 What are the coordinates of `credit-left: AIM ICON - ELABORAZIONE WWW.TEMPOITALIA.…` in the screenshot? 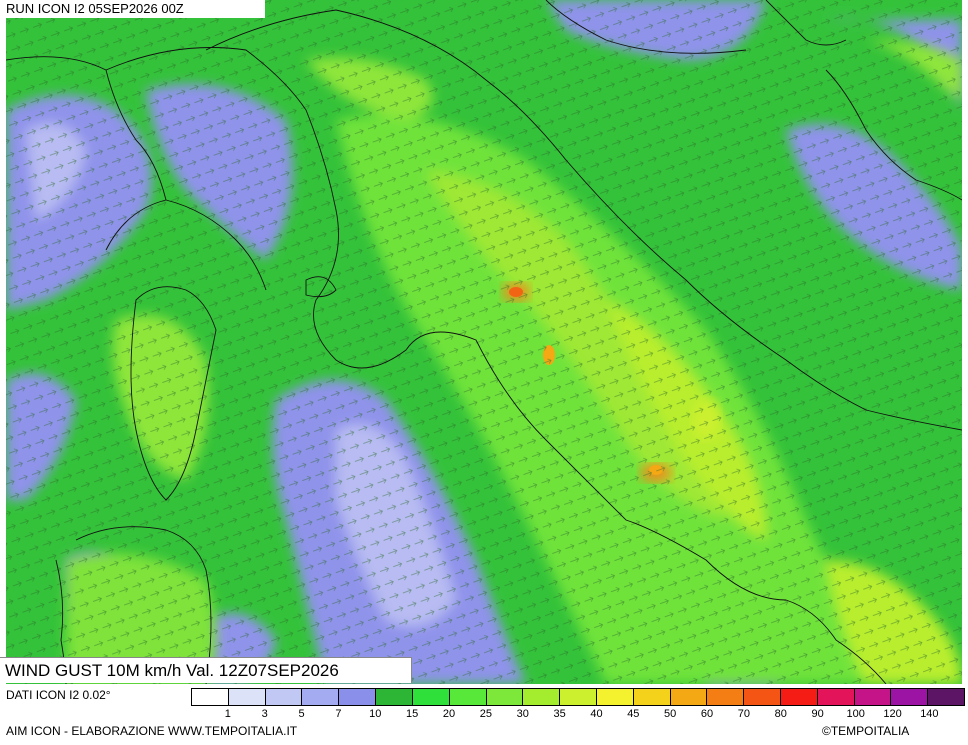 It's located at (152, 731).